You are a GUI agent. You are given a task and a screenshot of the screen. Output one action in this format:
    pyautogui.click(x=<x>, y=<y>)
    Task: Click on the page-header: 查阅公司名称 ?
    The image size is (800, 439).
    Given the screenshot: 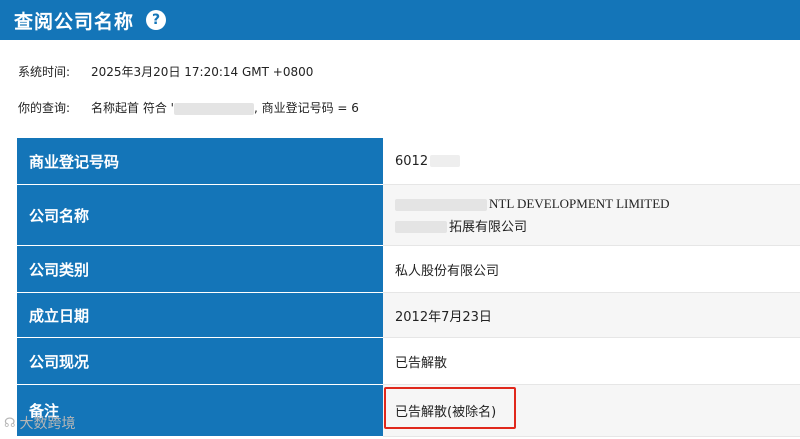 What is the action you would take?
    pyautogui.click(x=400, y=20)
    